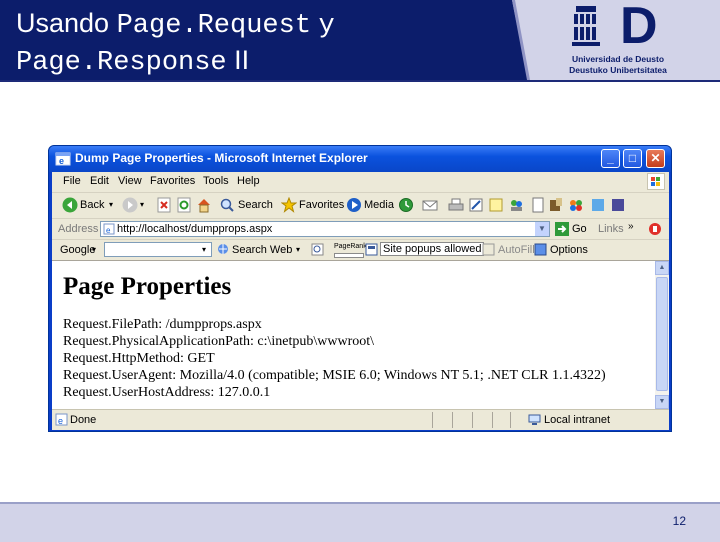  What do you see at coordinates (662, 402) in the screenshot?
I see `scroll-down-icon: ▼` at bounding box center [662, 402].